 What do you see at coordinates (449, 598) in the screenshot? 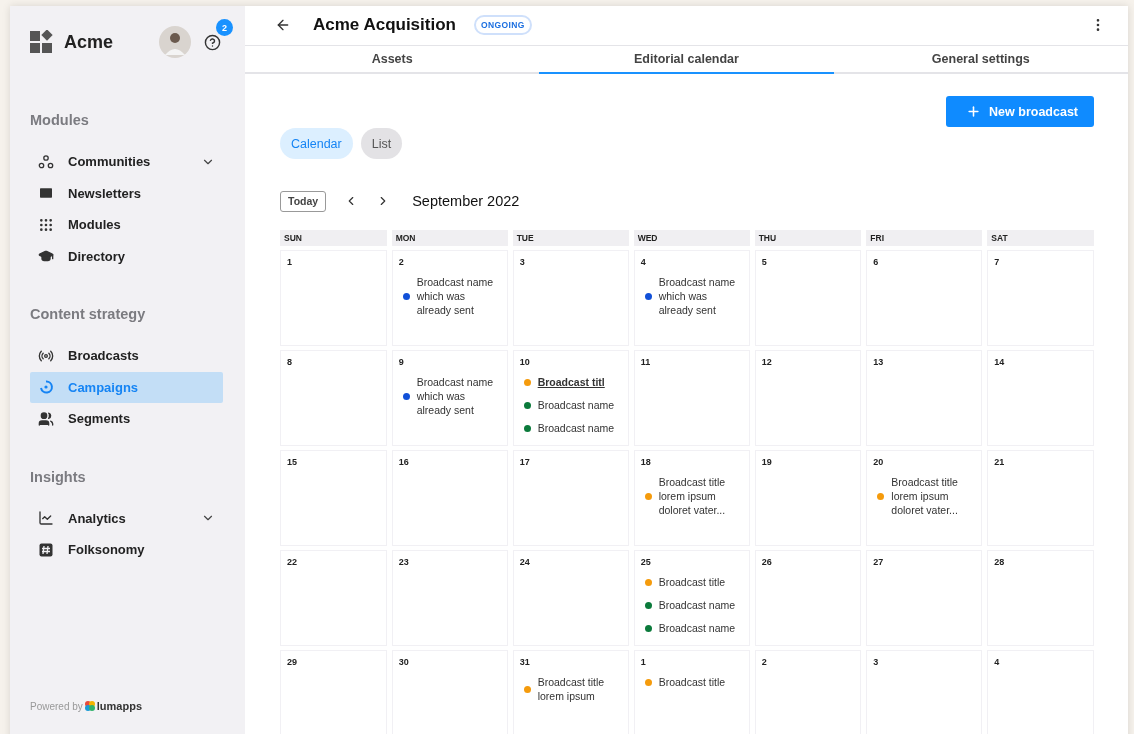
I see `day-cell: 23` at bounding box center [449, 598].